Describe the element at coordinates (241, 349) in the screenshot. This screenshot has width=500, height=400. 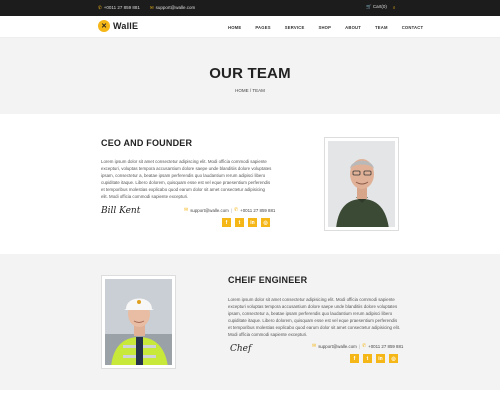
I see `member-signature: Chef` at that location.